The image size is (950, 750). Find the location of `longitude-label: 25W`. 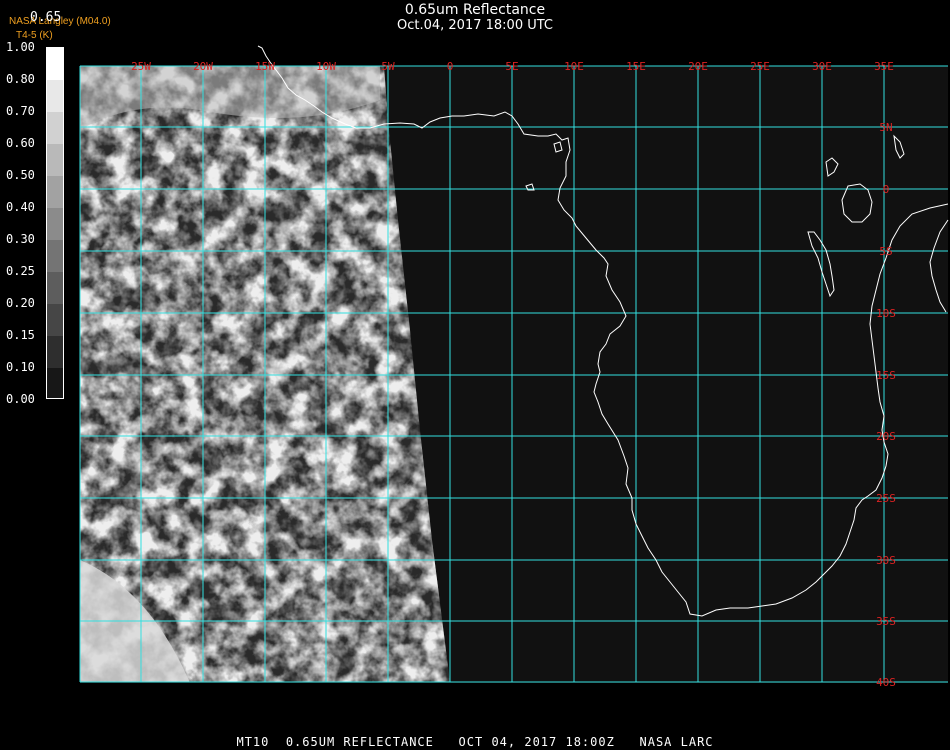

longitude-label: 25W is located at coordinates (141, 66).